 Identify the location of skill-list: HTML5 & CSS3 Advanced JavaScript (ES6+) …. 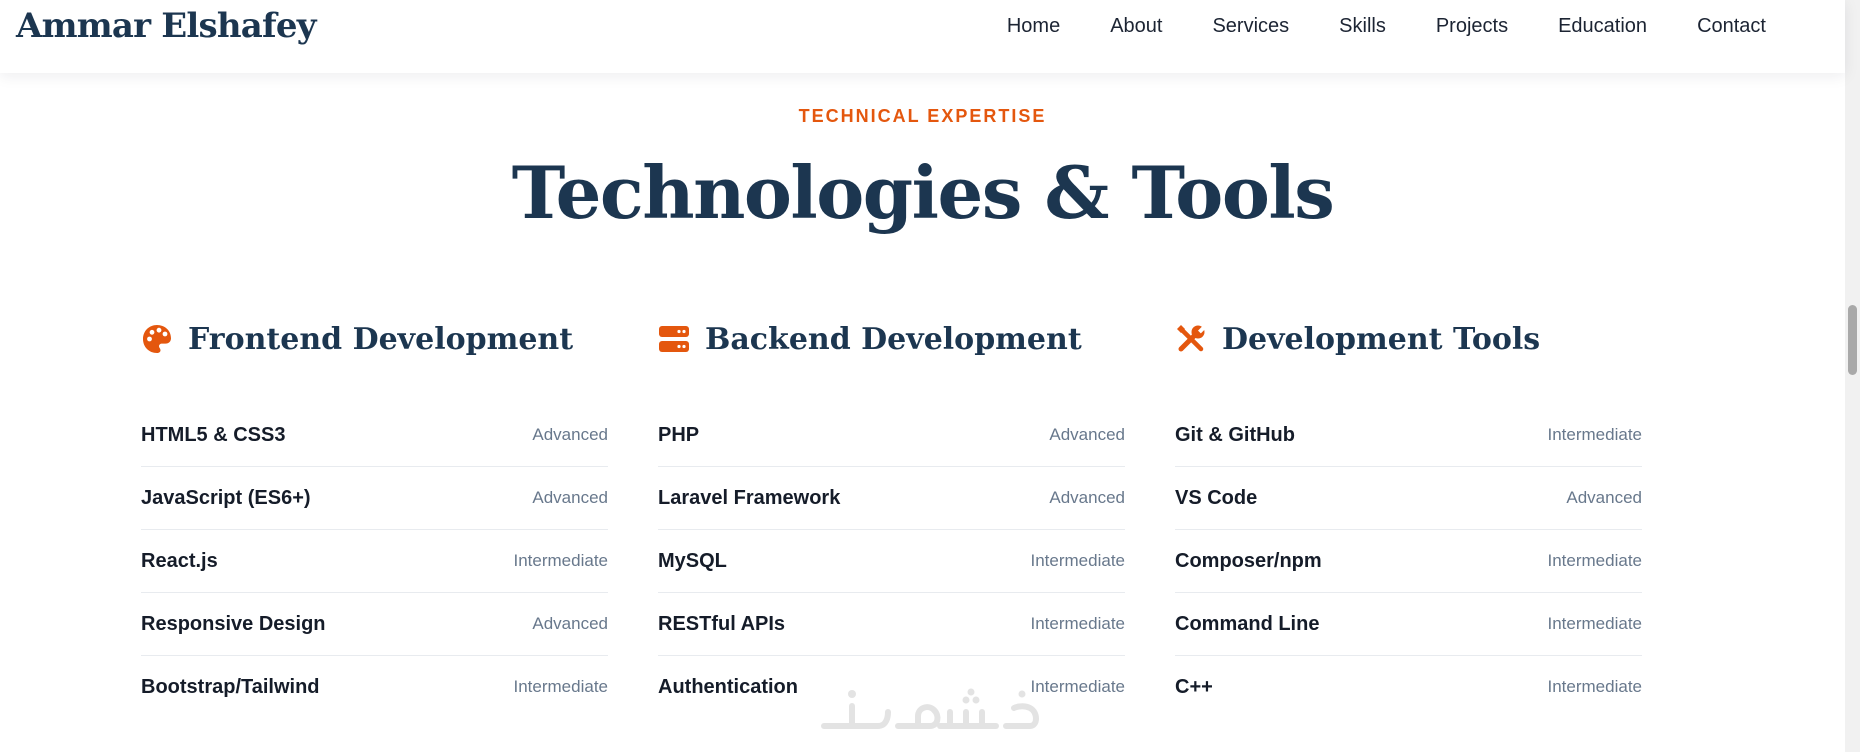
(374, 561).